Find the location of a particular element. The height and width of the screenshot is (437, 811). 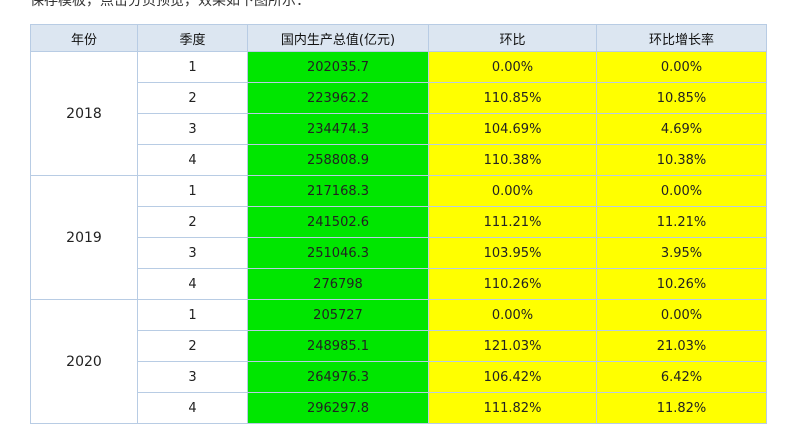

ratio-cell: 111.82% is located at coordinates (512, 408).